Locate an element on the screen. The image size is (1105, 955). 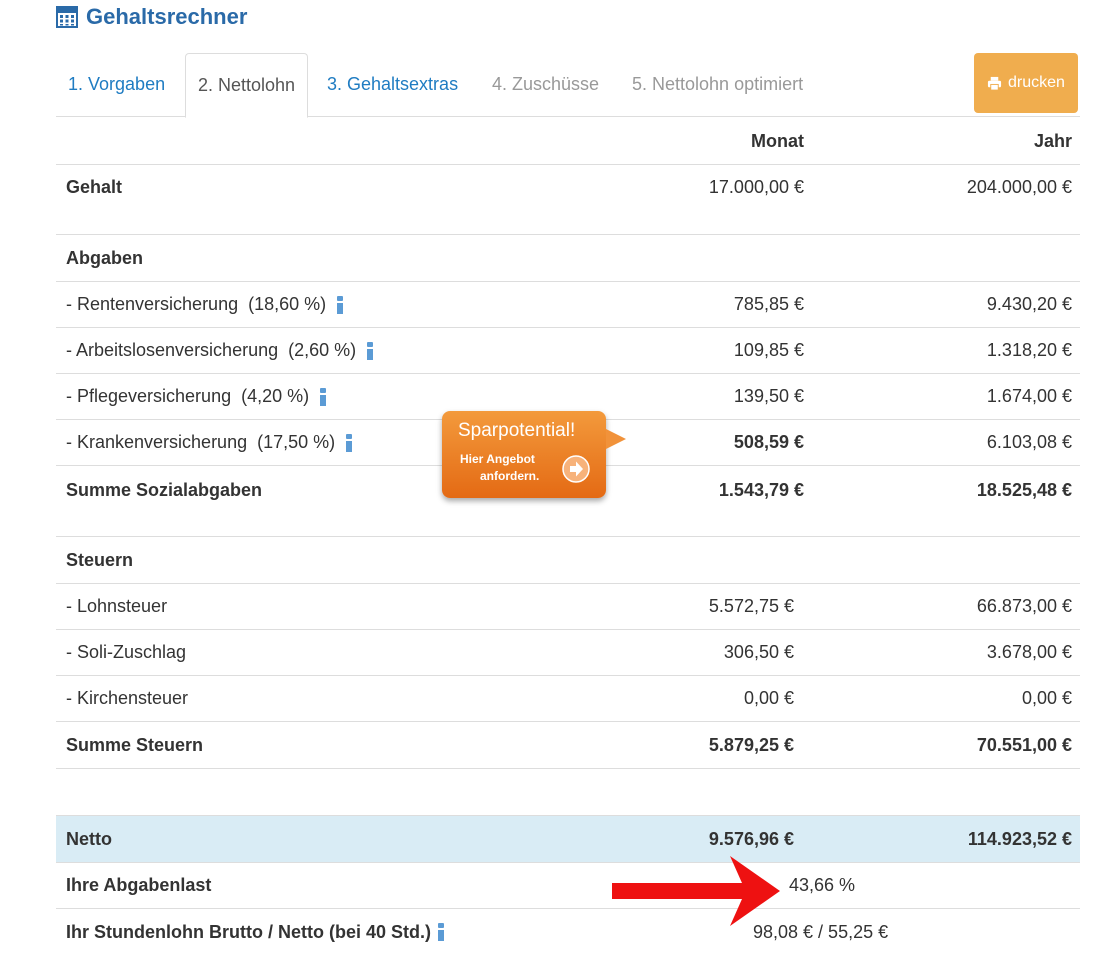
tab-vorgaben: 1. Vorgaben is located at coordinates (116, 85).